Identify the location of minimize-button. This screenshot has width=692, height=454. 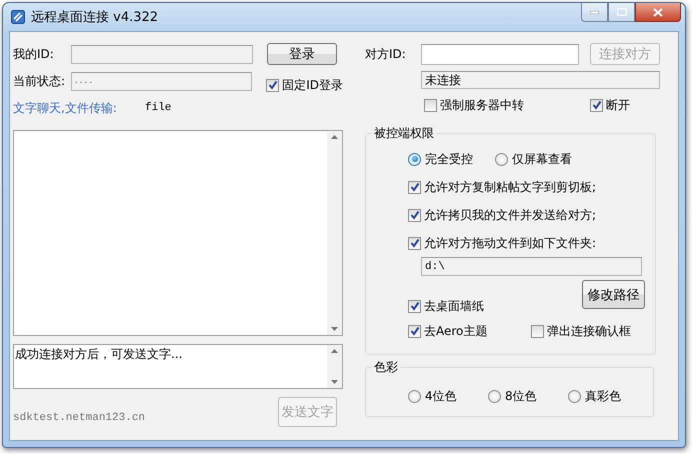
(594, 12).